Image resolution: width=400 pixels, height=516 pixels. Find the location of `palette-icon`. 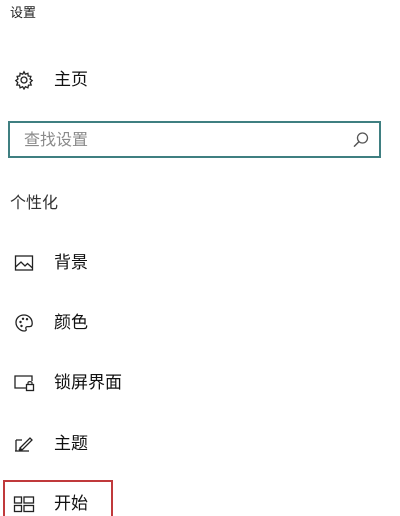

palette-icon is located at coordinates (24, 323).